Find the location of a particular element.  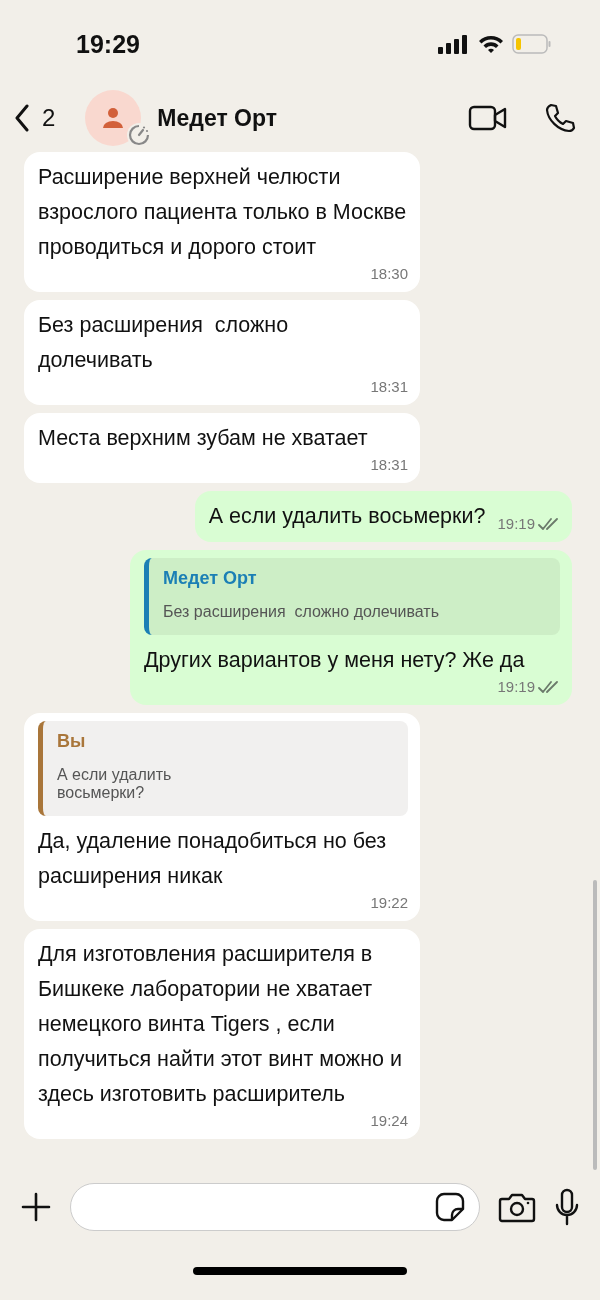

reply-text: Без расширения сложно долечивать is located at coordinates (302, 612).